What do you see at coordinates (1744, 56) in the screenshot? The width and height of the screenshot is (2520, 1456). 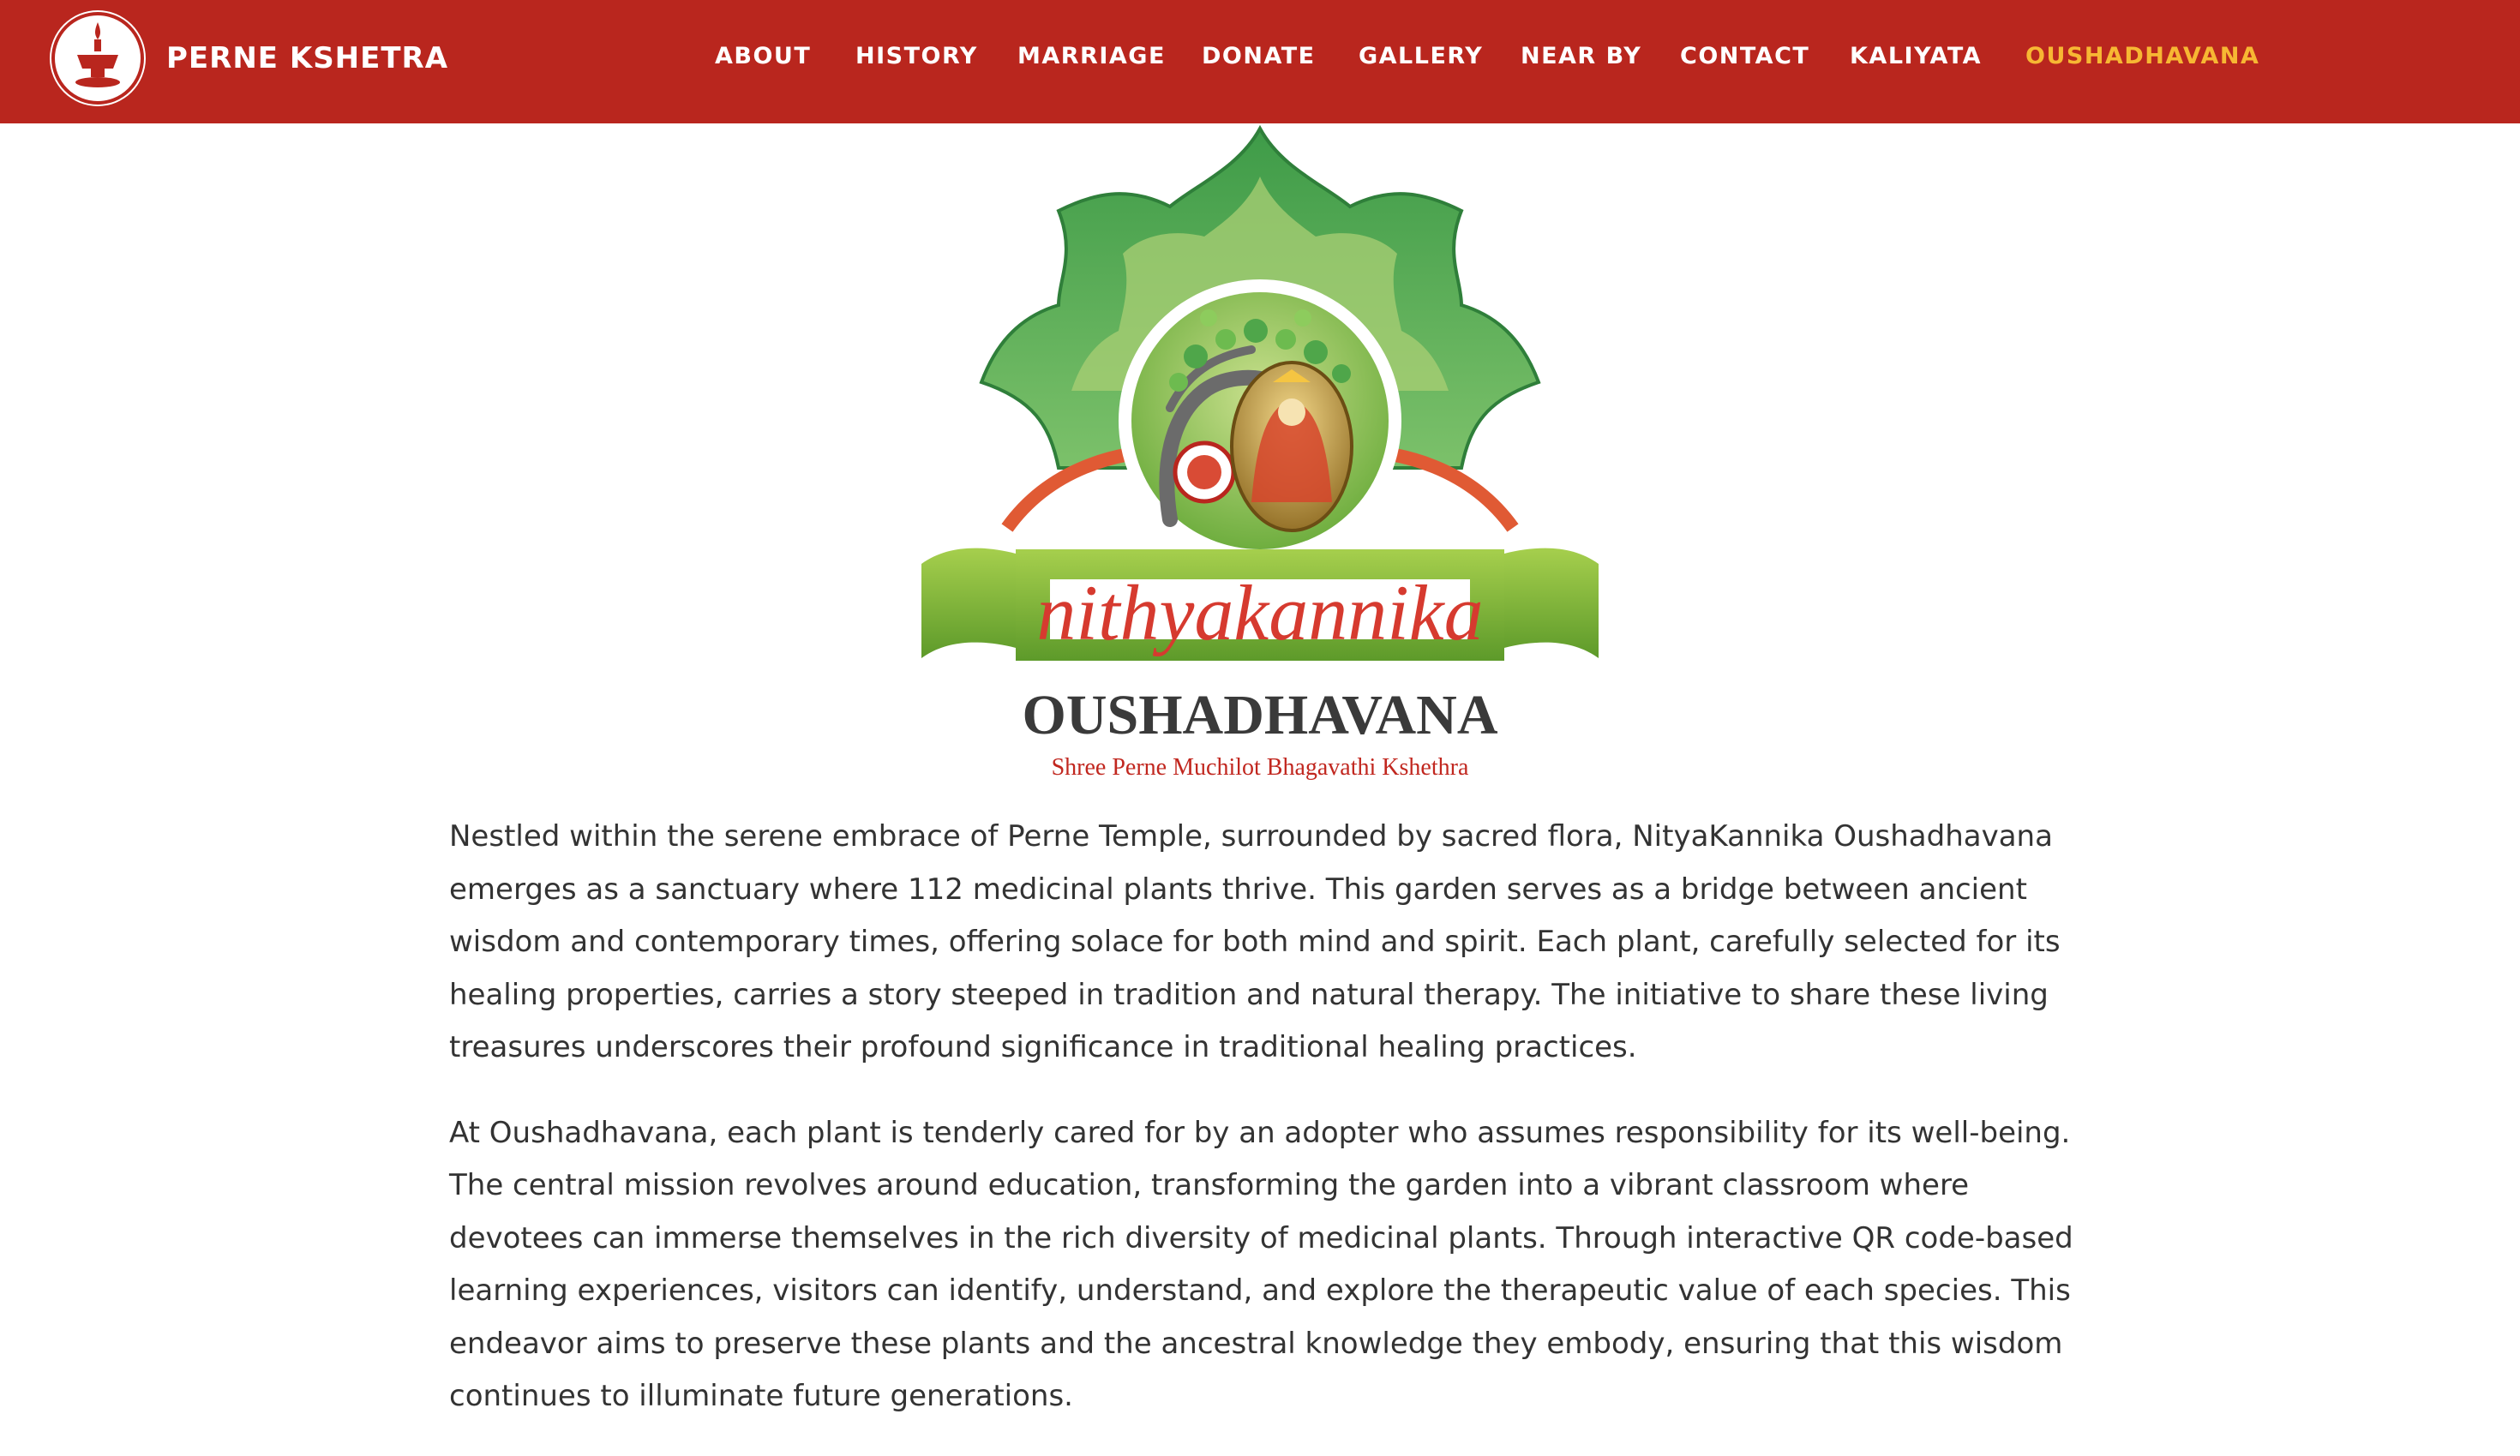 I see `nav-item-contact: CONTACT` at bounding box center [1744, 56].